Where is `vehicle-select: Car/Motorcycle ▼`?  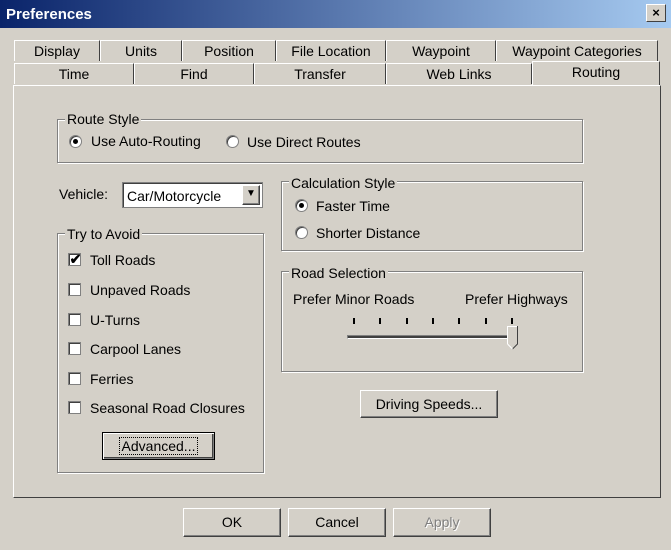
vehicle-select: Car/Motorcycle ▼ is located at coordinates (192, 195).